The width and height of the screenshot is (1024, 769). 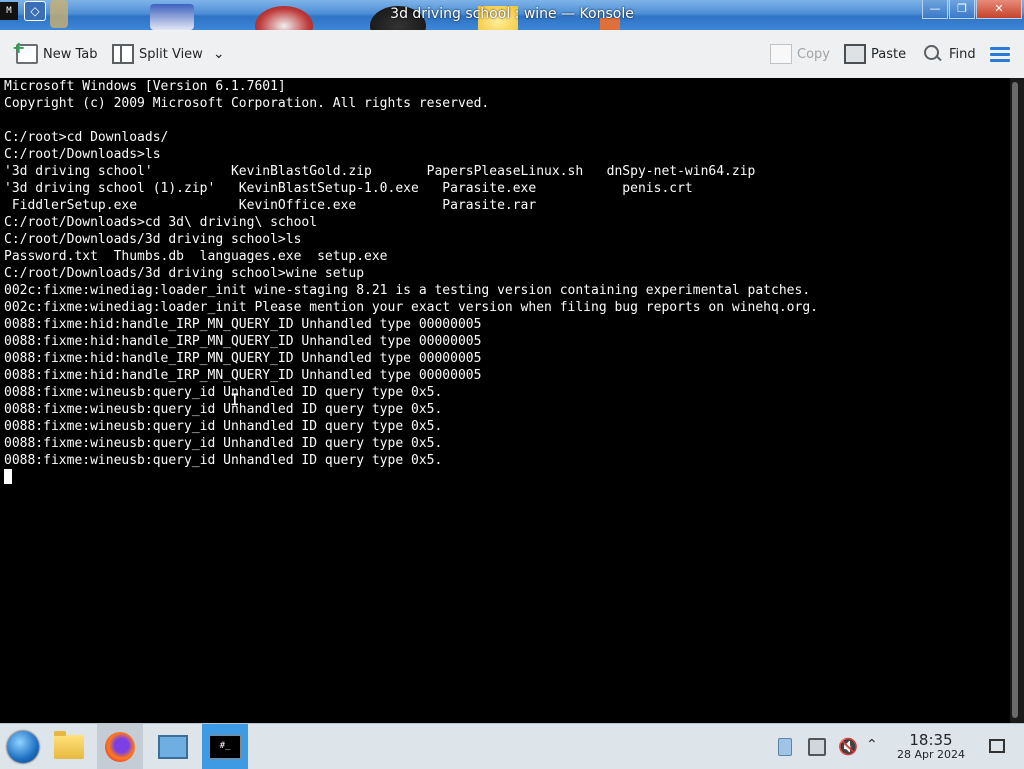 What do you see at coordinates (997, 746) in the screenshot?
I see `show-desktop-icon` at bounding box center [997, 746].